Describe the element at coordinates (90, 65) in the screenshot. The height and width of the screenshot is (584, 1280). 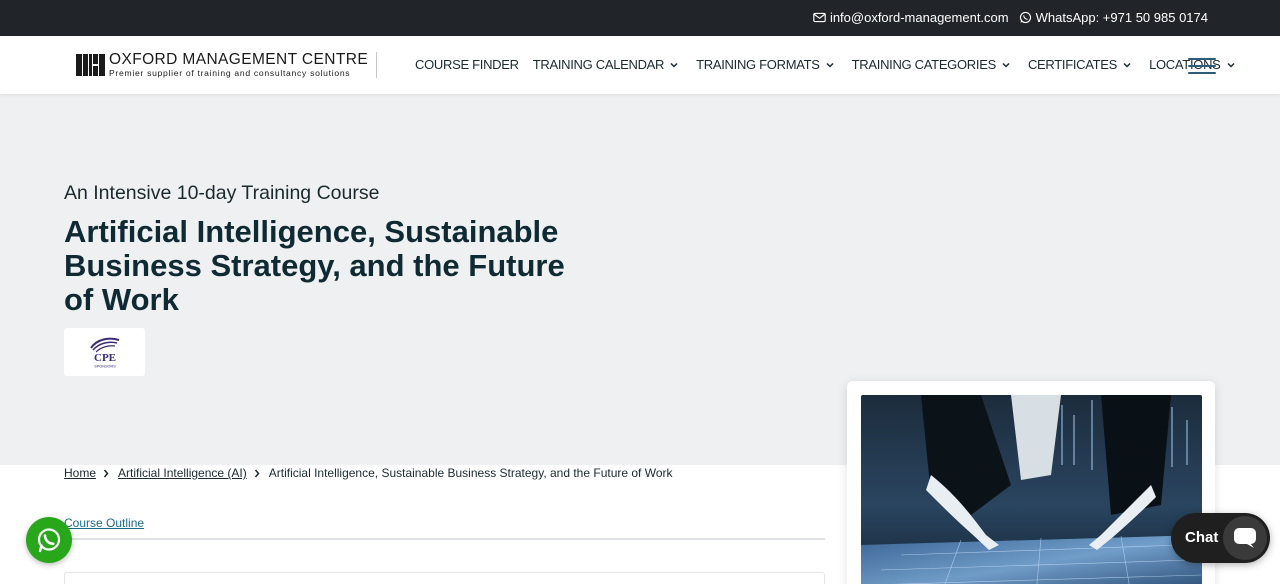
I see `logo-mark-icon` at that location.